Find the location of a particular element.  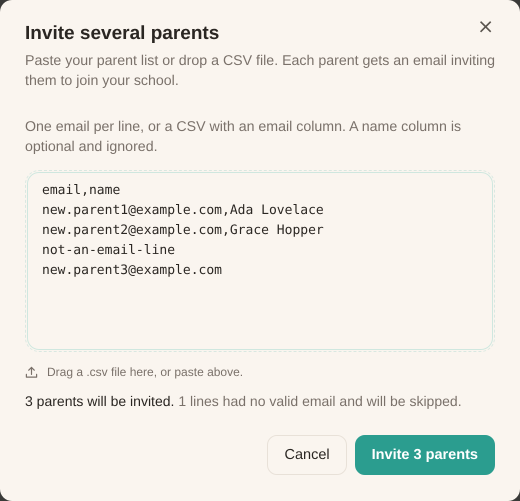

close-button: × is located at coordinates (485, 26).